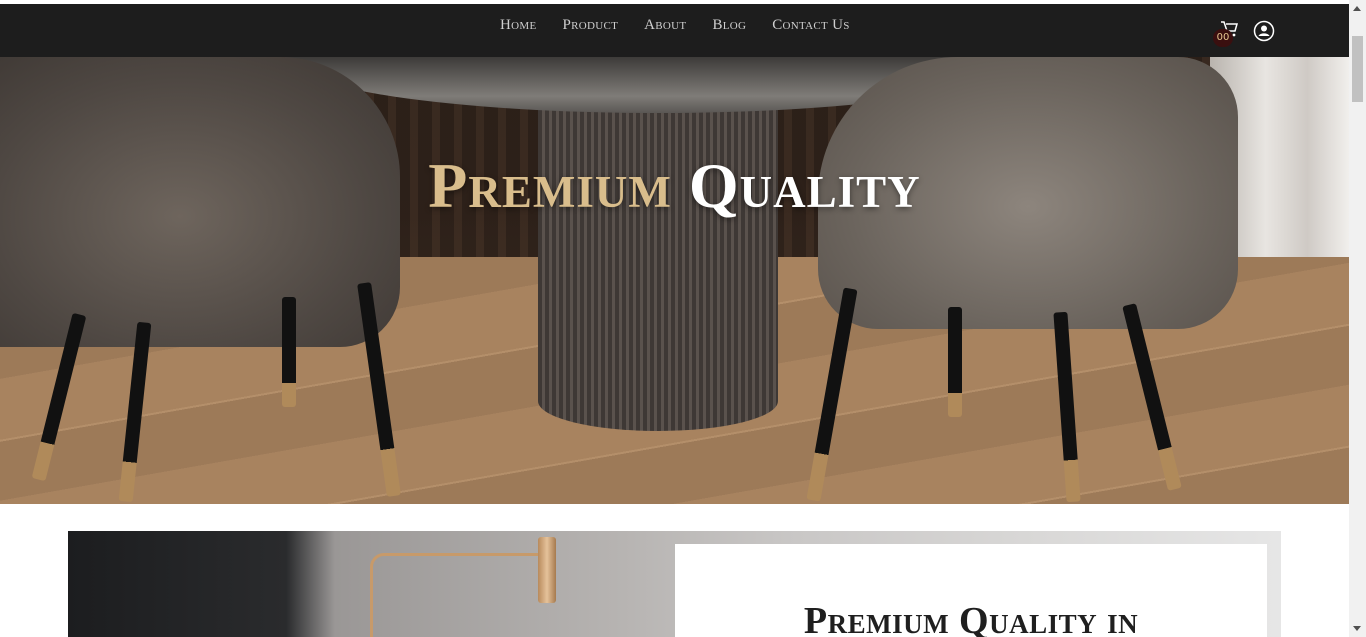 Image resolution: width=1366 pixels, height=637 pixels. I want to click on feature-section: Premium Quality in, so click(674, 584).